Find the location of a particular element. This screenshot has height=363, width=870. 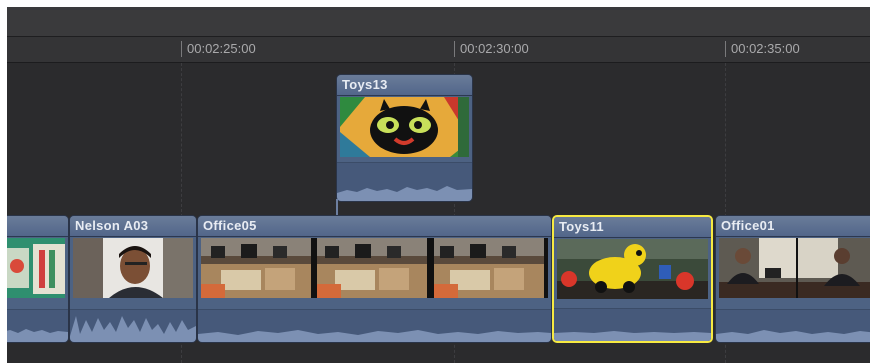

clip-name: Toys11 is located at coordinates (581, 226).